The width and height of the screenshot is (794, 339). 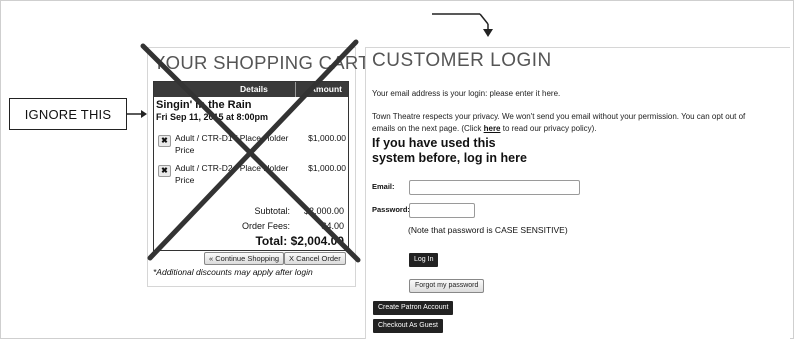 What do you see at coordinates (271, 241) in the screenshot?
I see `total-label: Total:` at bounding box center [271, 241].